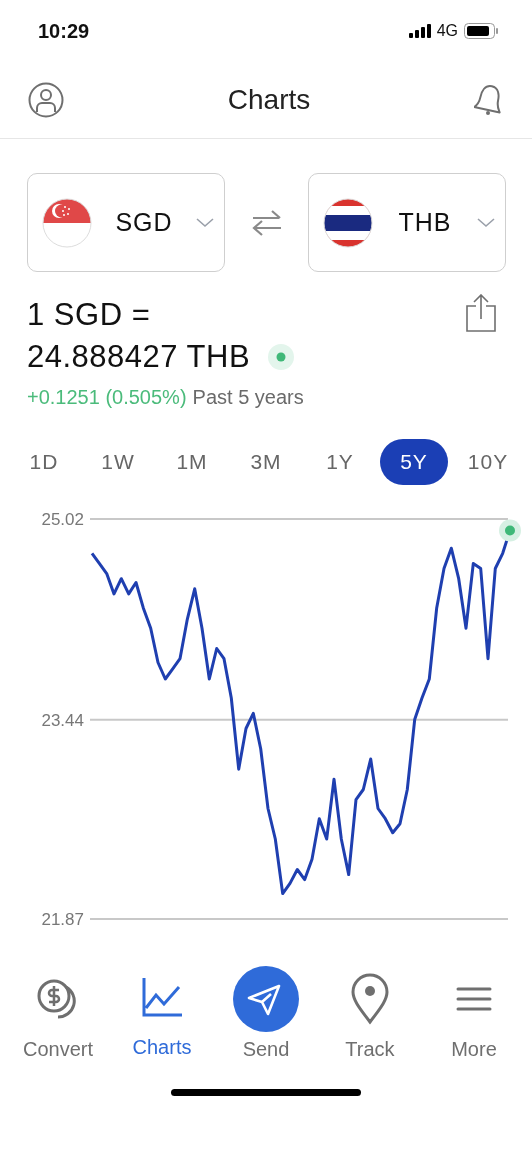 The image size is (532, 1152). I want to click on line-chart-icon, so click(162, 997).